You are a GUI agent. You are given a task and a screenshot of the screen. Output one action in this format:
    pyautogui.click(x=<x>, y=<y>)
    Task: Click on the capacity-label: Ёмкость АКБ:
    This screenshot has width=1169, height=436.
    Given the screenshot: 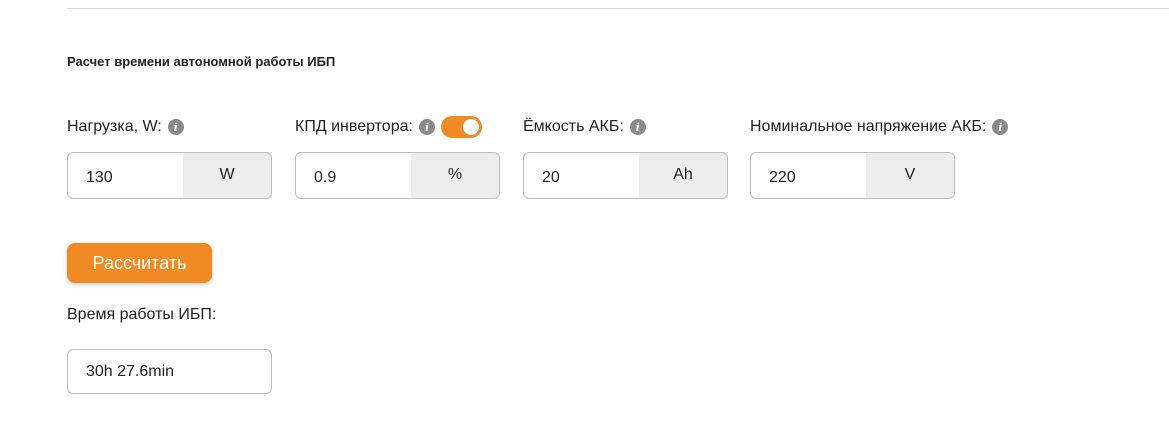 What is the action you would take?
    pyautogui.click(x=573, y=126)
    